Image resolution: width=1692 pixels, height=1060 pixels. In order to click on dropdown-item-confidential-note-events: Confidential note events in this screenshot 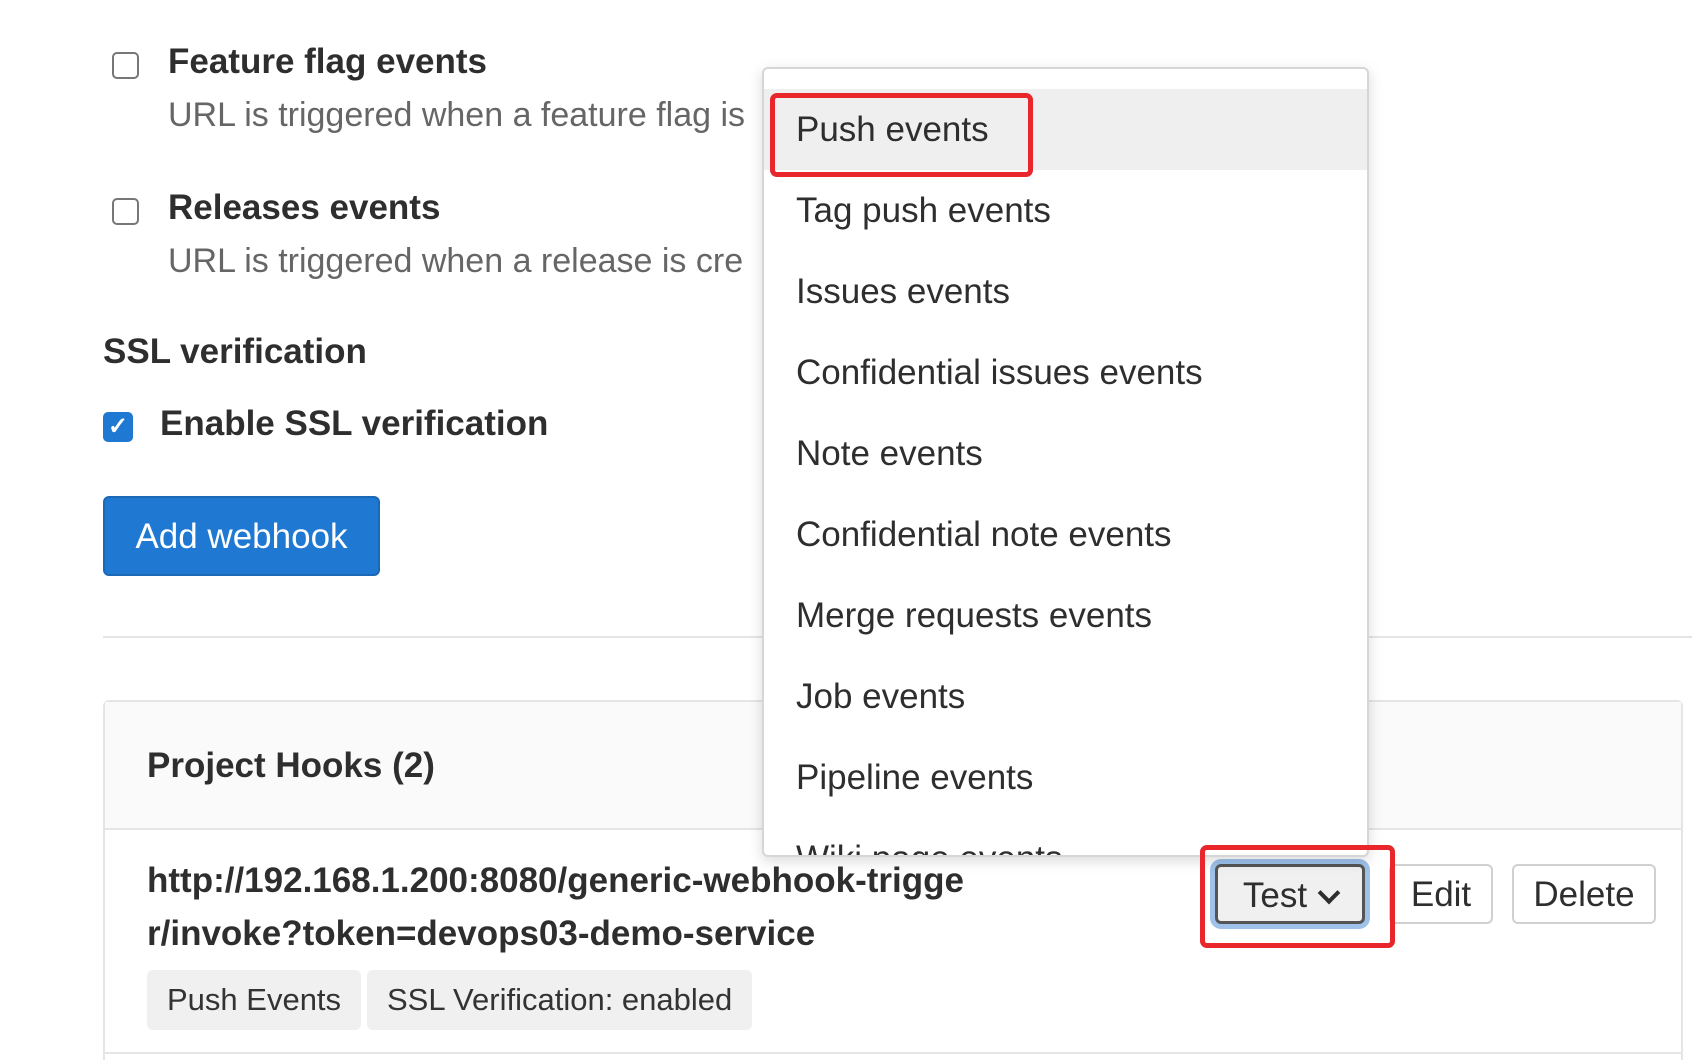, I will do `click(1065, 534)`.